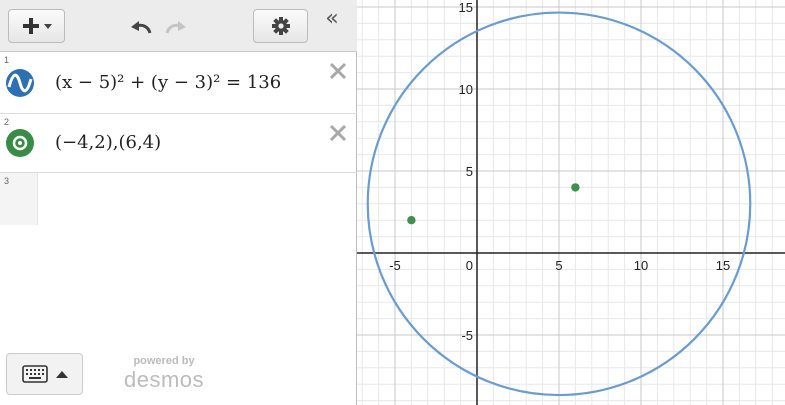  I want to click on expression-gutter: 3, so click(19, 199).